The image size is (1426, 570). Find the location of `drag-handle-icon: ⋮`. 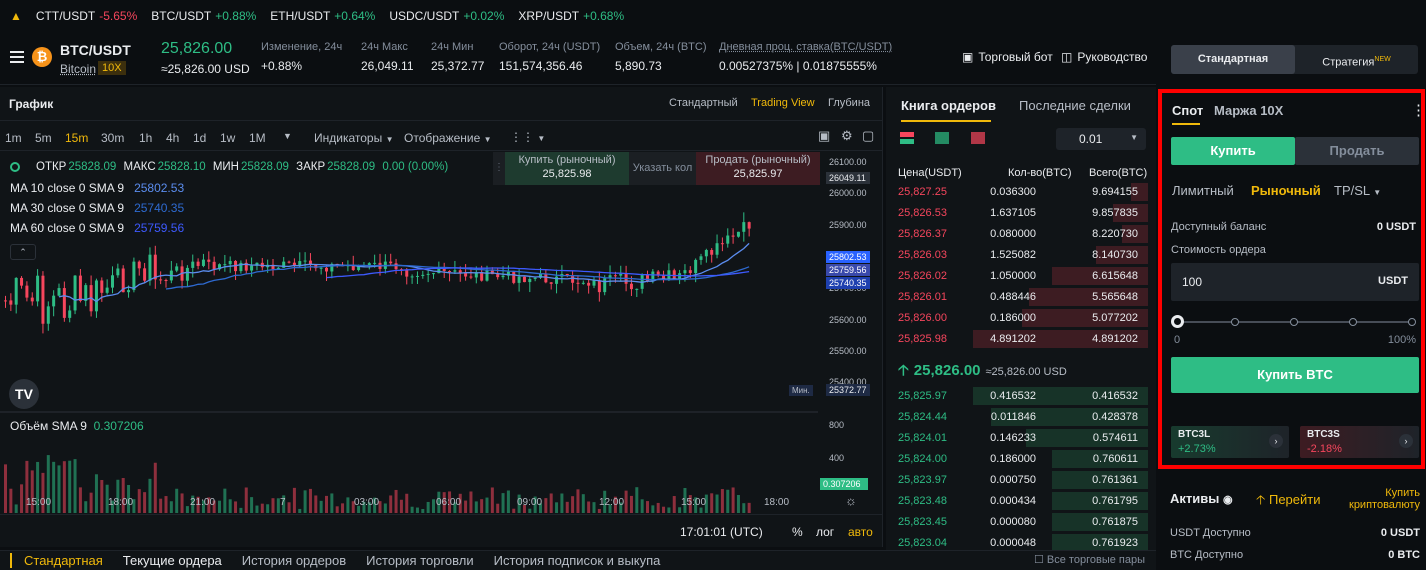

drag-handle-icon: ⋮ is located at coordinates (499, 168).